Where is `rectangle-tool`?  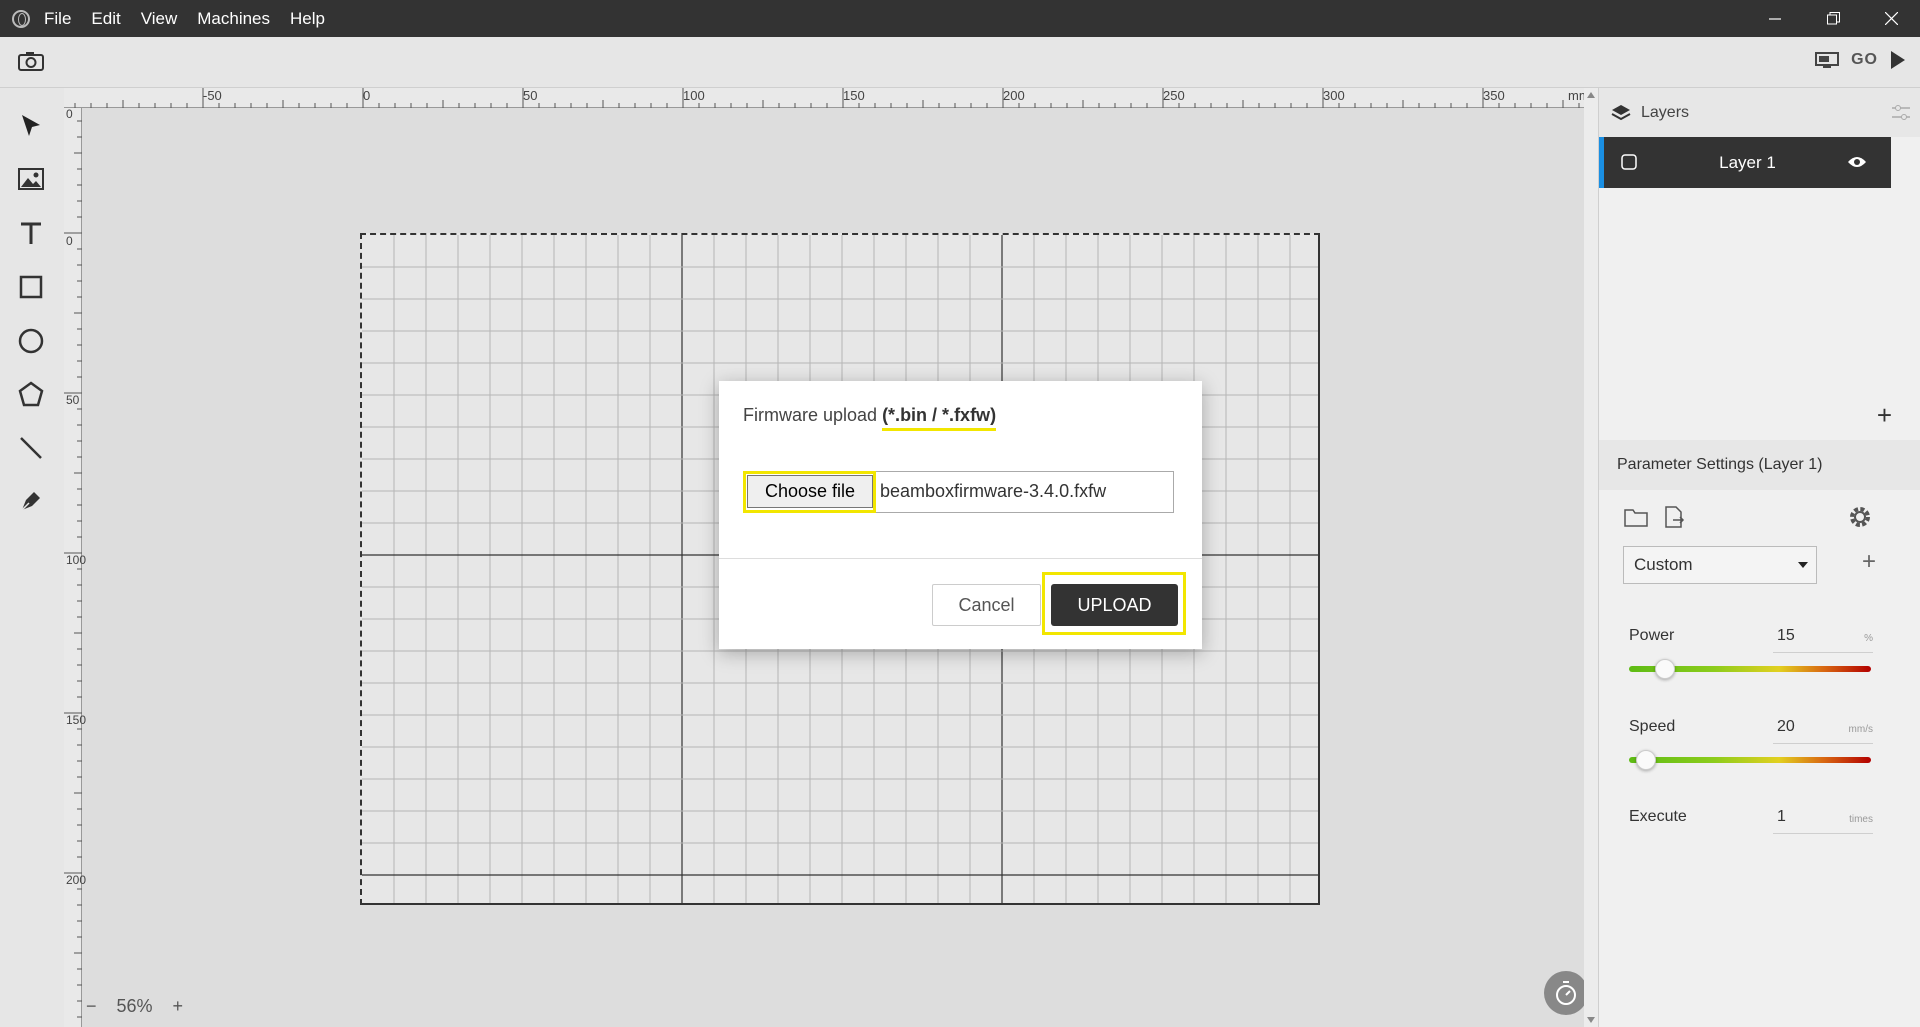
rectangle-tool is located at coordinates (31, 287).